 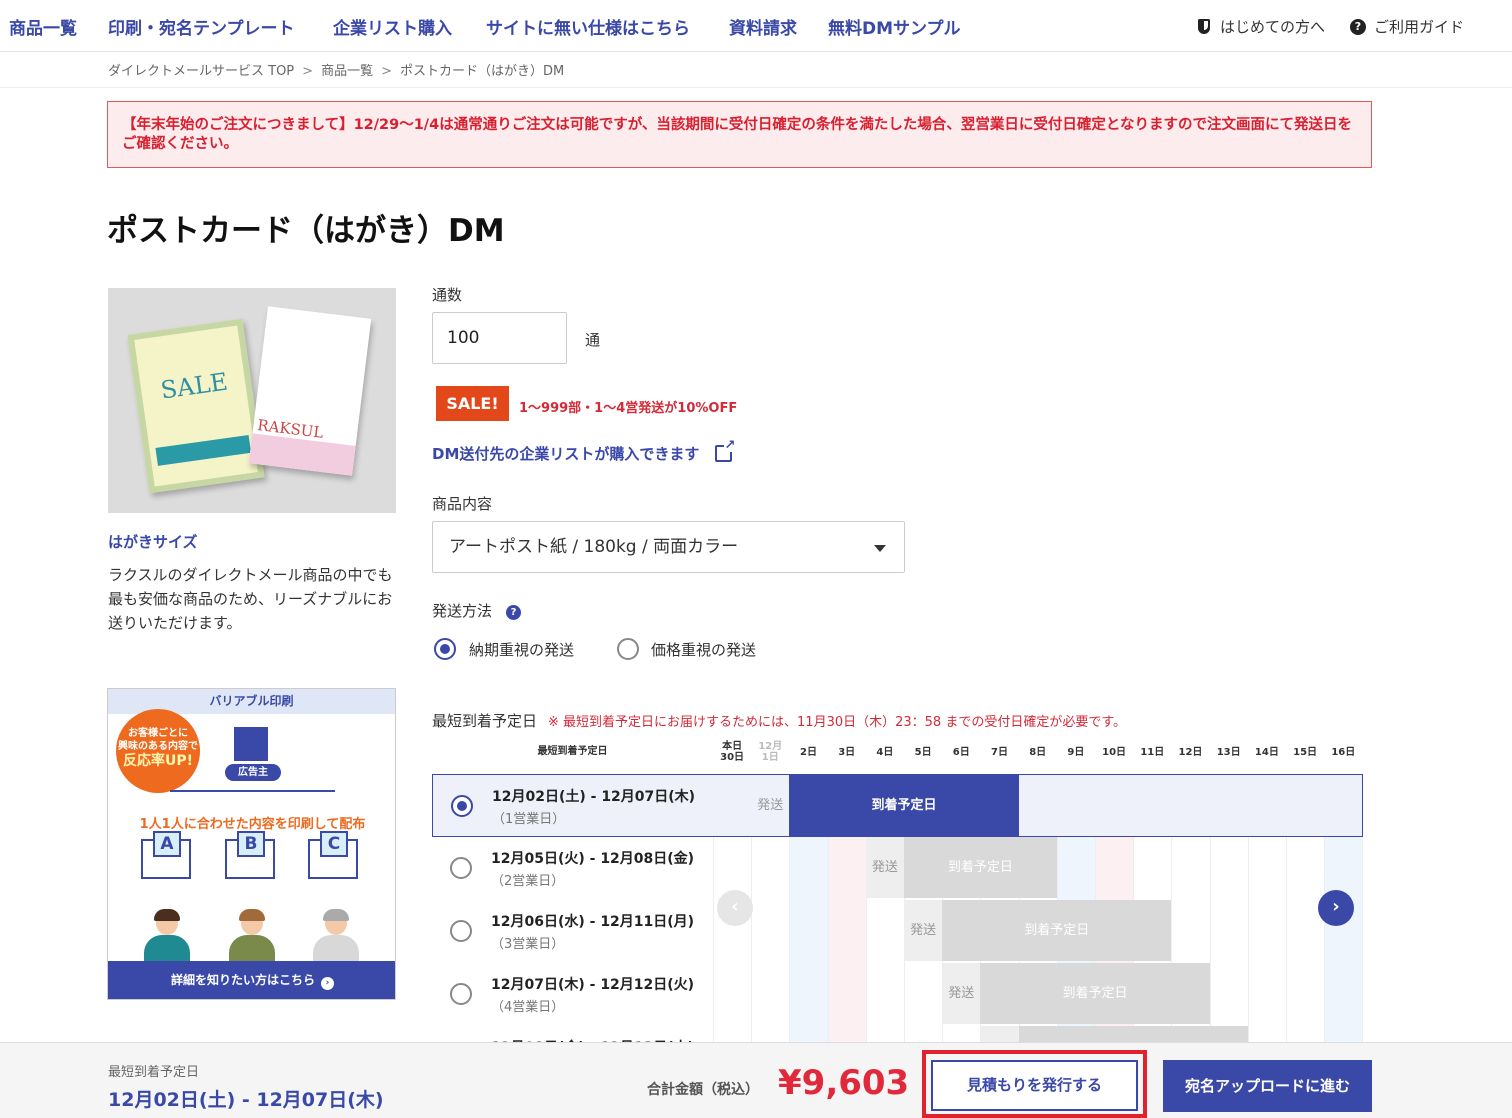 I want to click on question-icon: ?, so click(x=1358, y=26).